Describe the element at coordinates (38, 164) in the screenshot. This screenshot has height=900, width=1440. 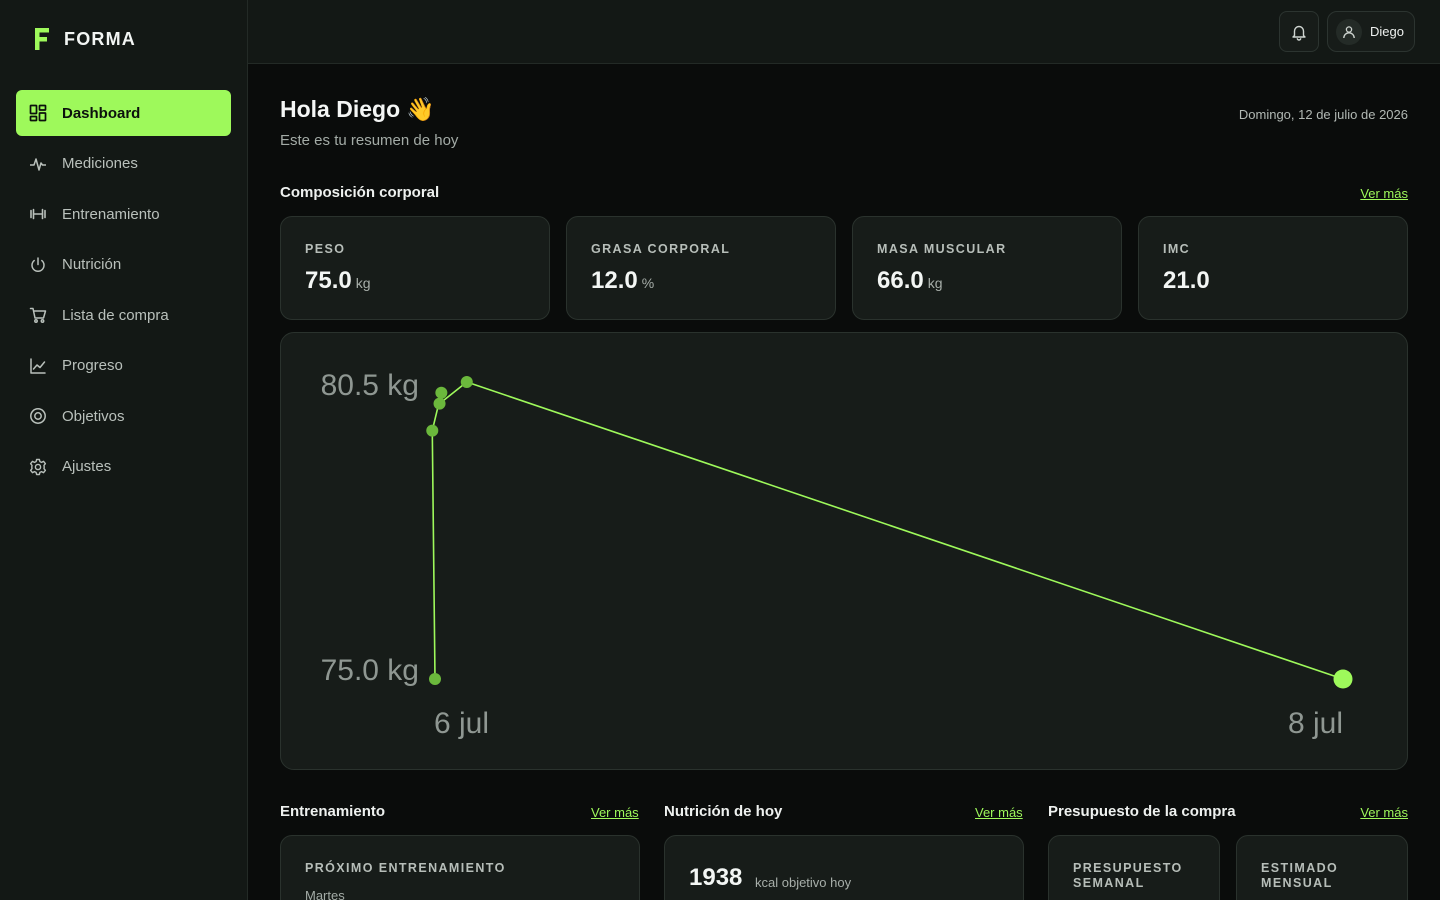
I see `pulse-icon` at that location.